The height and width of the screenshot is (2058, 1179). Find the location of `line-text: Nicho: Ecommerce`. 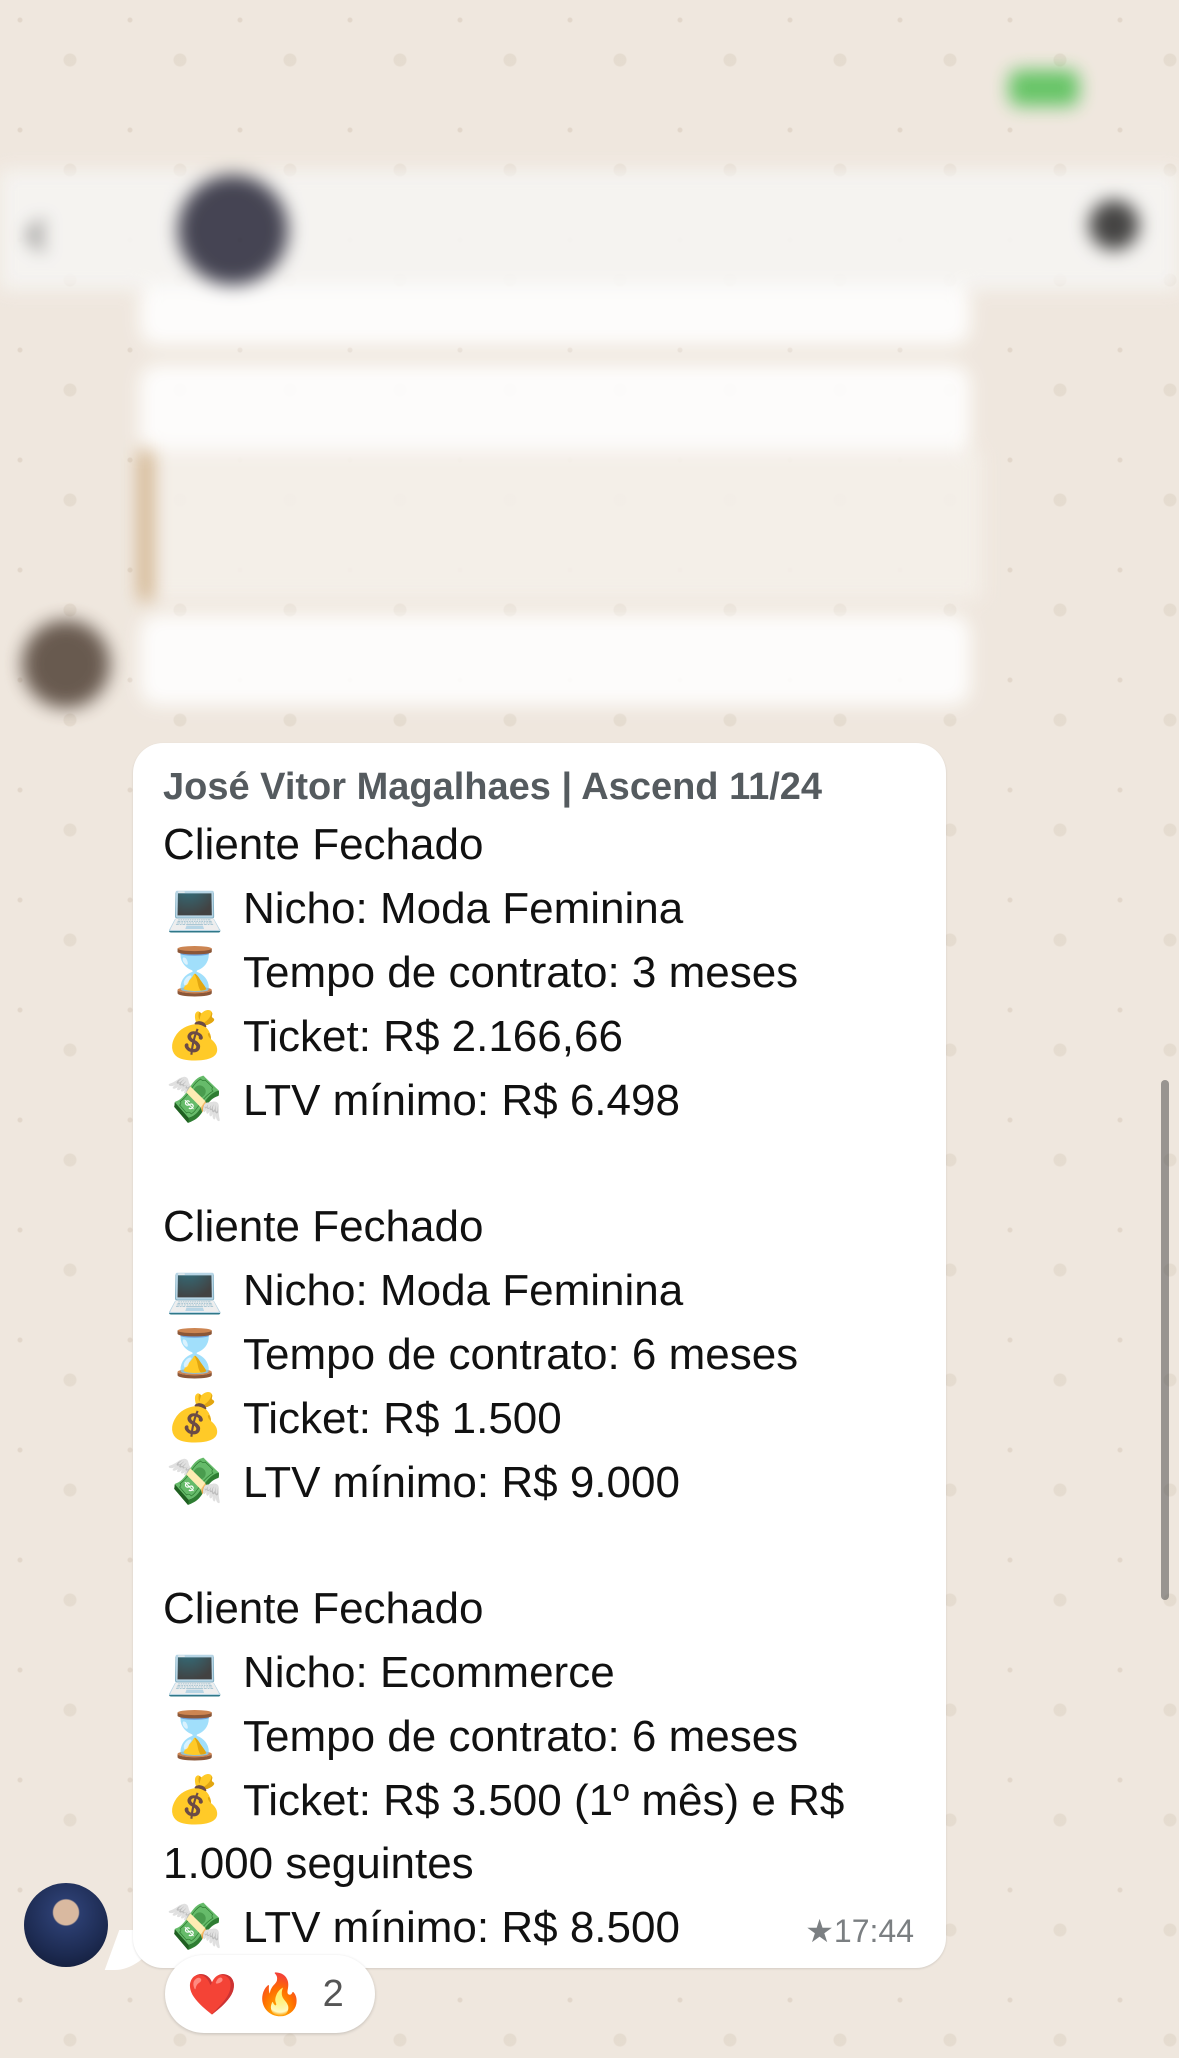

line-text: Nicho: Ecommerce is located at coordinates (429, 1672).